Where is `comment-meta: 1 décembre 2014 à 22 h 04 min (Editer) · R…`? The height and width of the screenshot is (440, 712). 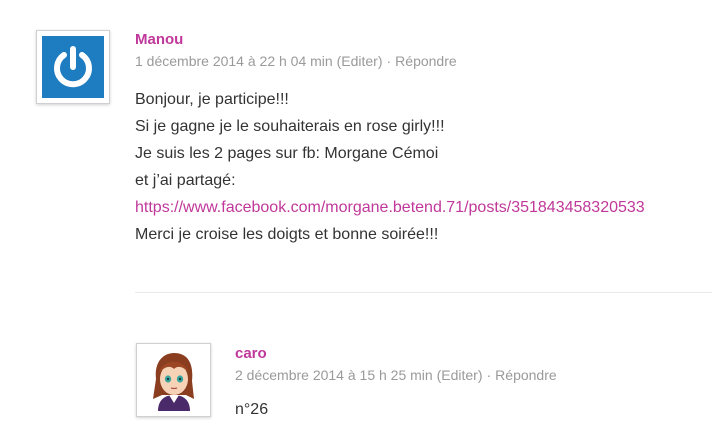 comment-meta: 1 décembre 2014 à 22 h 04 min (Editer) · R… is located at coordinates (296, 61).